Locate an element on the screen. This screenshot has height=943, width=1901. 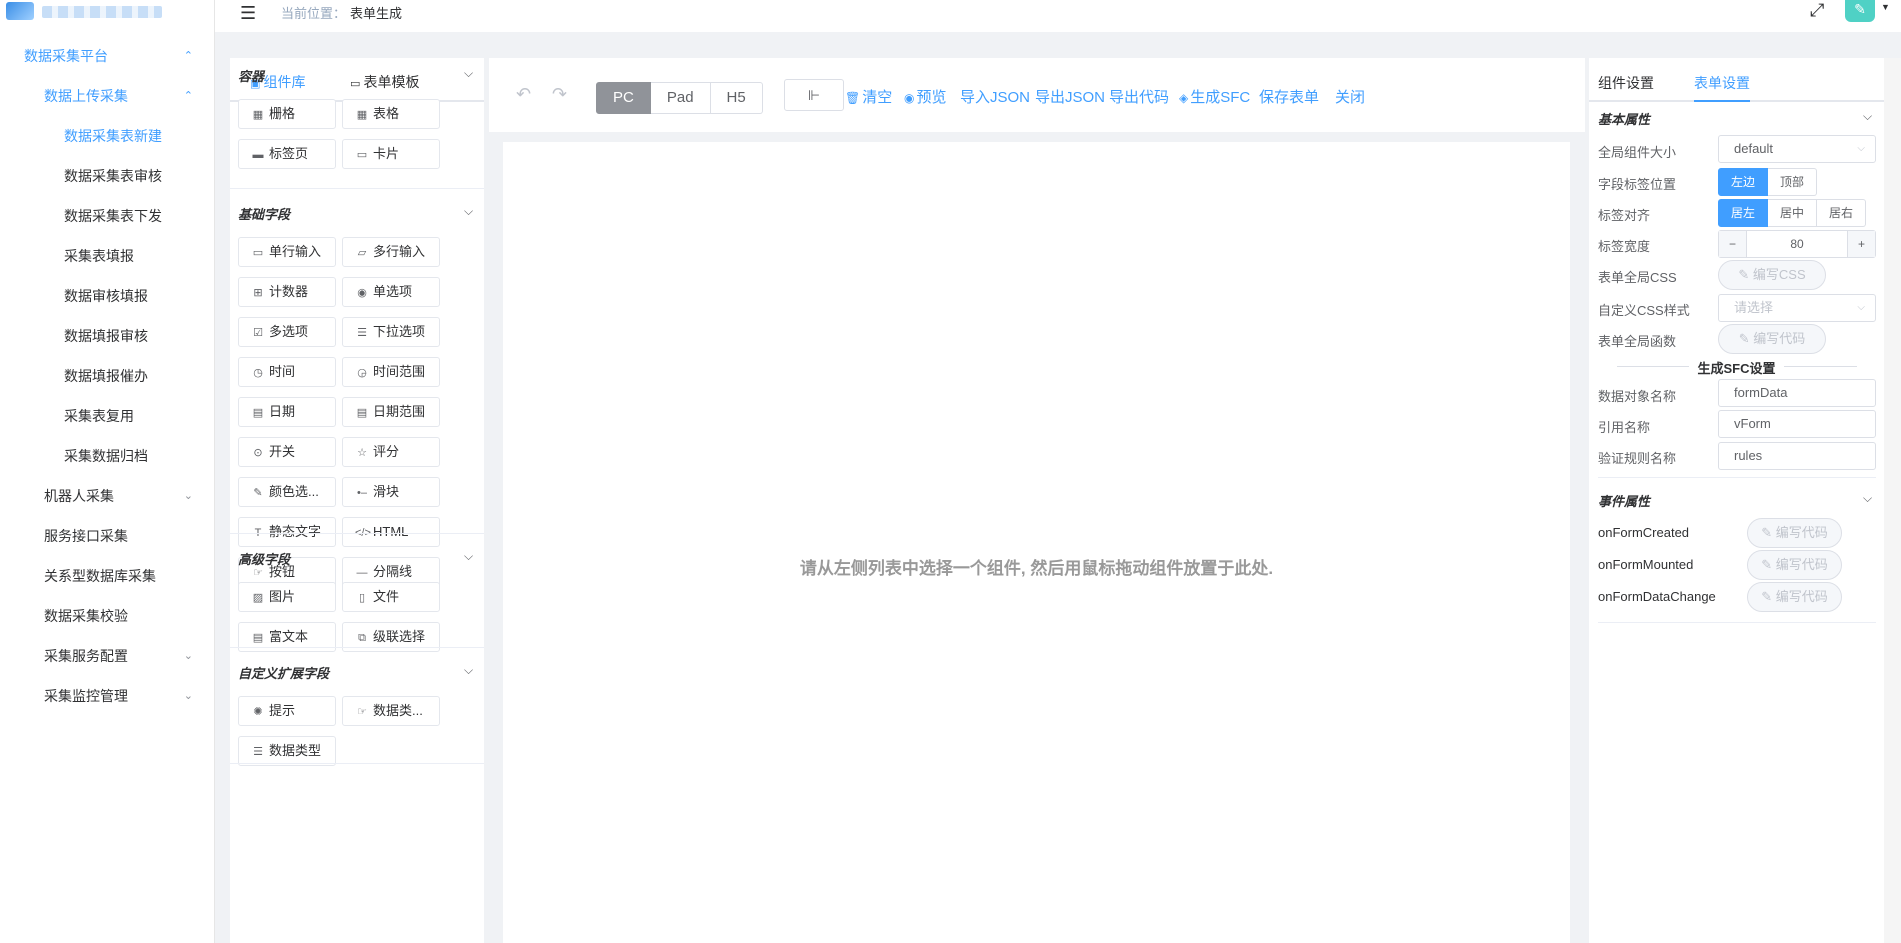
widget-select: ☰ 下拉选项 is located at coordinates (391, 332).